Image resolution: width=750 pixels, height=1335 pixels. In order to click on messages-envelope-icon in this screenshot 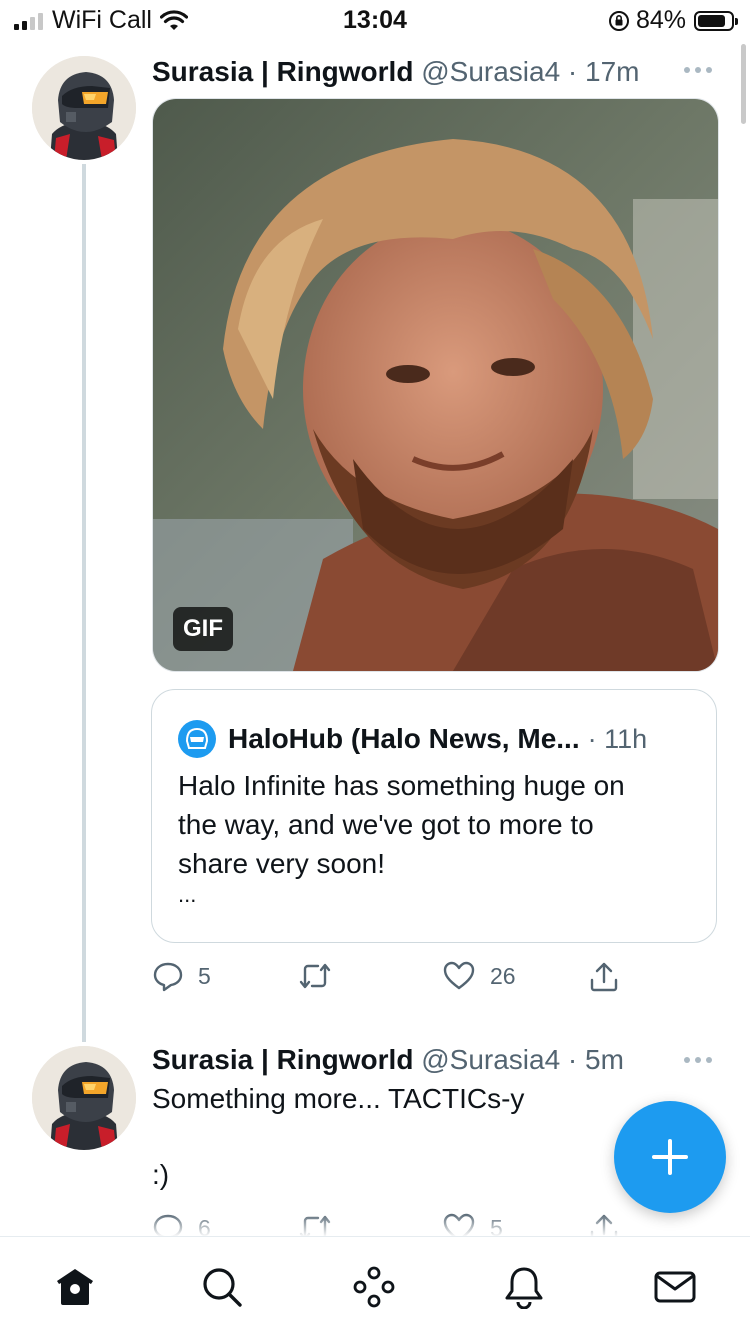, I will do `click(675, 1287)`.